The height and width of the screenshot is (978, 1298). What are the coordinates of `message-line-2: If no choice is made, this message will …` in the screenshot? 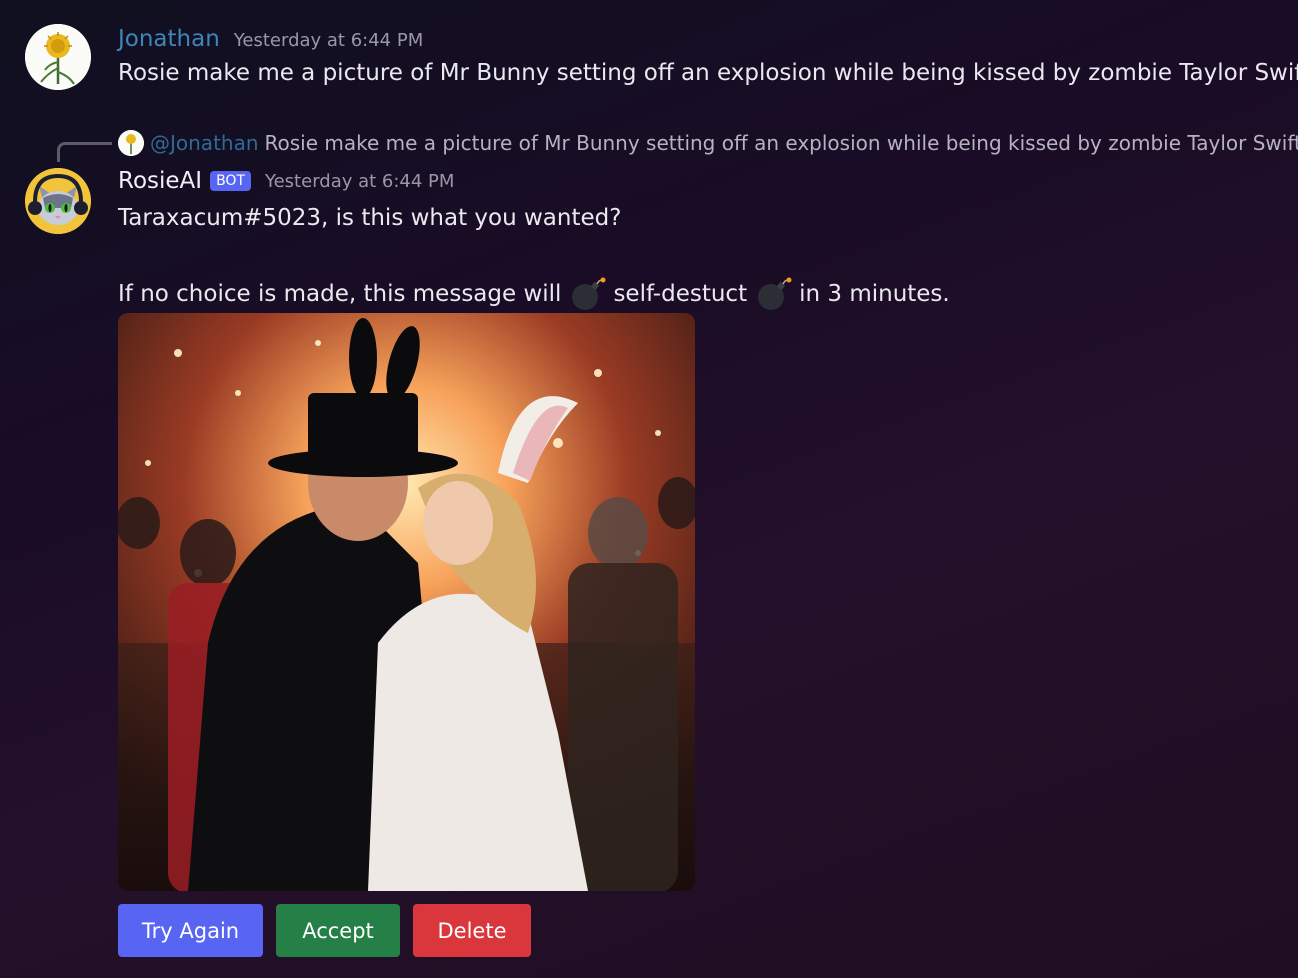 It's located at (534, 294).